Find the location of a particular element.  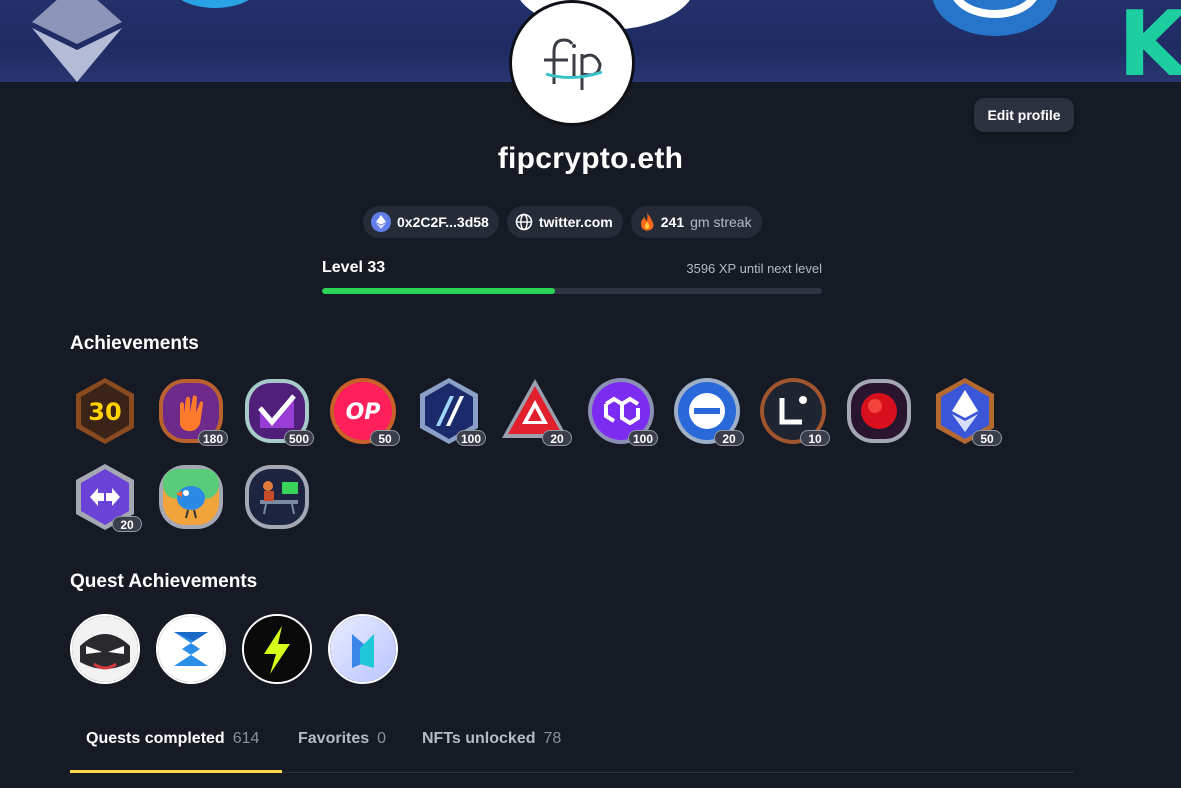

red-orb-badge is located at coordinates (879, 411).